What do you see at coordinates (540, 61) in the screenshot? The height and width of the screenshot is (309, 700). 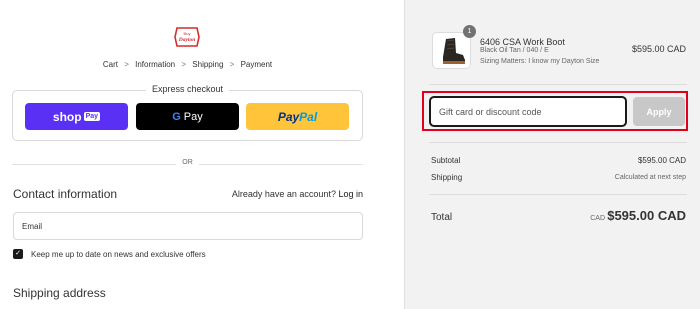 I see `product-size-note: Sizing Matters: I know my Dayton Size` at bounding box center [540, 61].